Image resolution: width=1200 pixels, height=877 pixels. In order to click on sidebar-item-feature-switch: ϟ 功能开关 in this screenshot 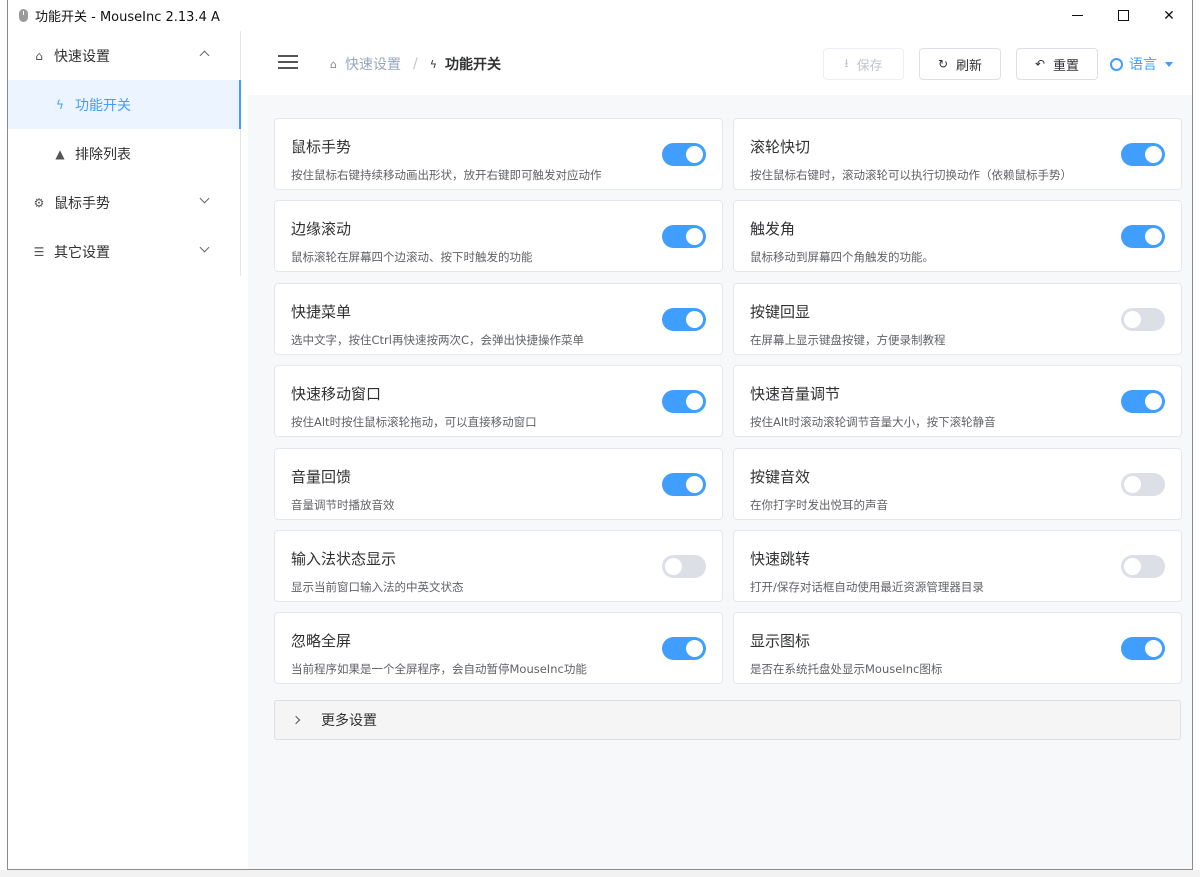, I will do `click(124, 104)`.